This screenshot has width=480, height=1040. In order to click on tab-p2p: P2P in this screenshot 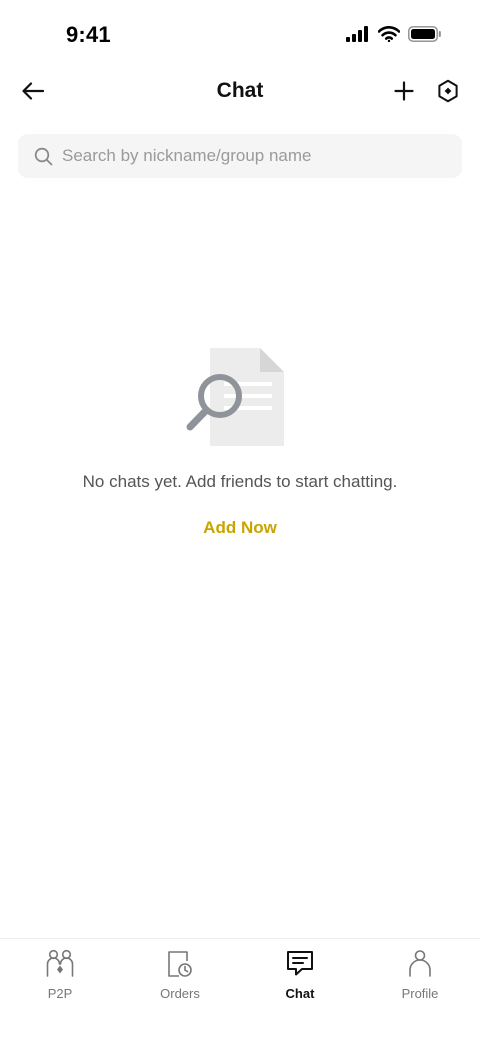, I will do `click(60, 974)`.